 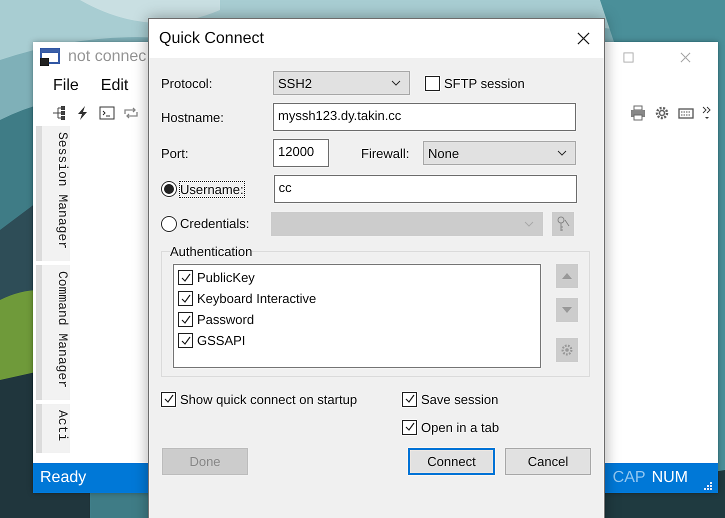 What do you see at coordinates (444, 153) in the screenshot?
I see `dropdown-value: None` at bounding box center [444, 153].